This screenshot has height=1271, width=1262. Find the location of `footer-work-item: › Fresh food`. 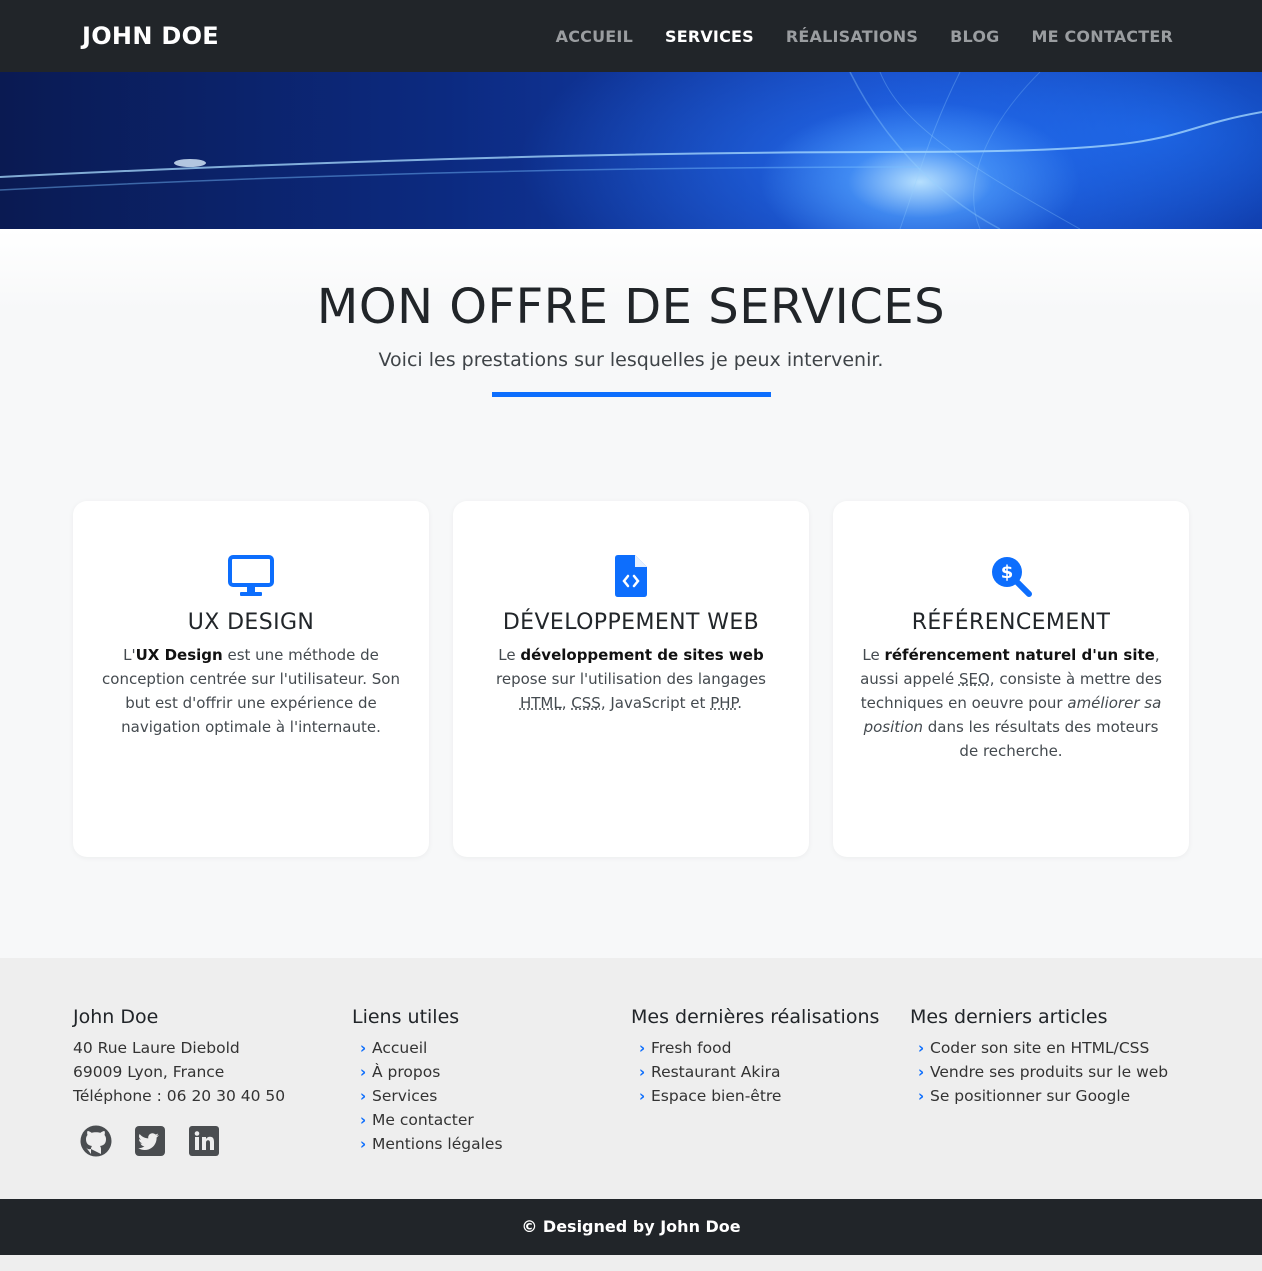

footer-work-item: › Fresh food is located at coordinates (770, 1048).